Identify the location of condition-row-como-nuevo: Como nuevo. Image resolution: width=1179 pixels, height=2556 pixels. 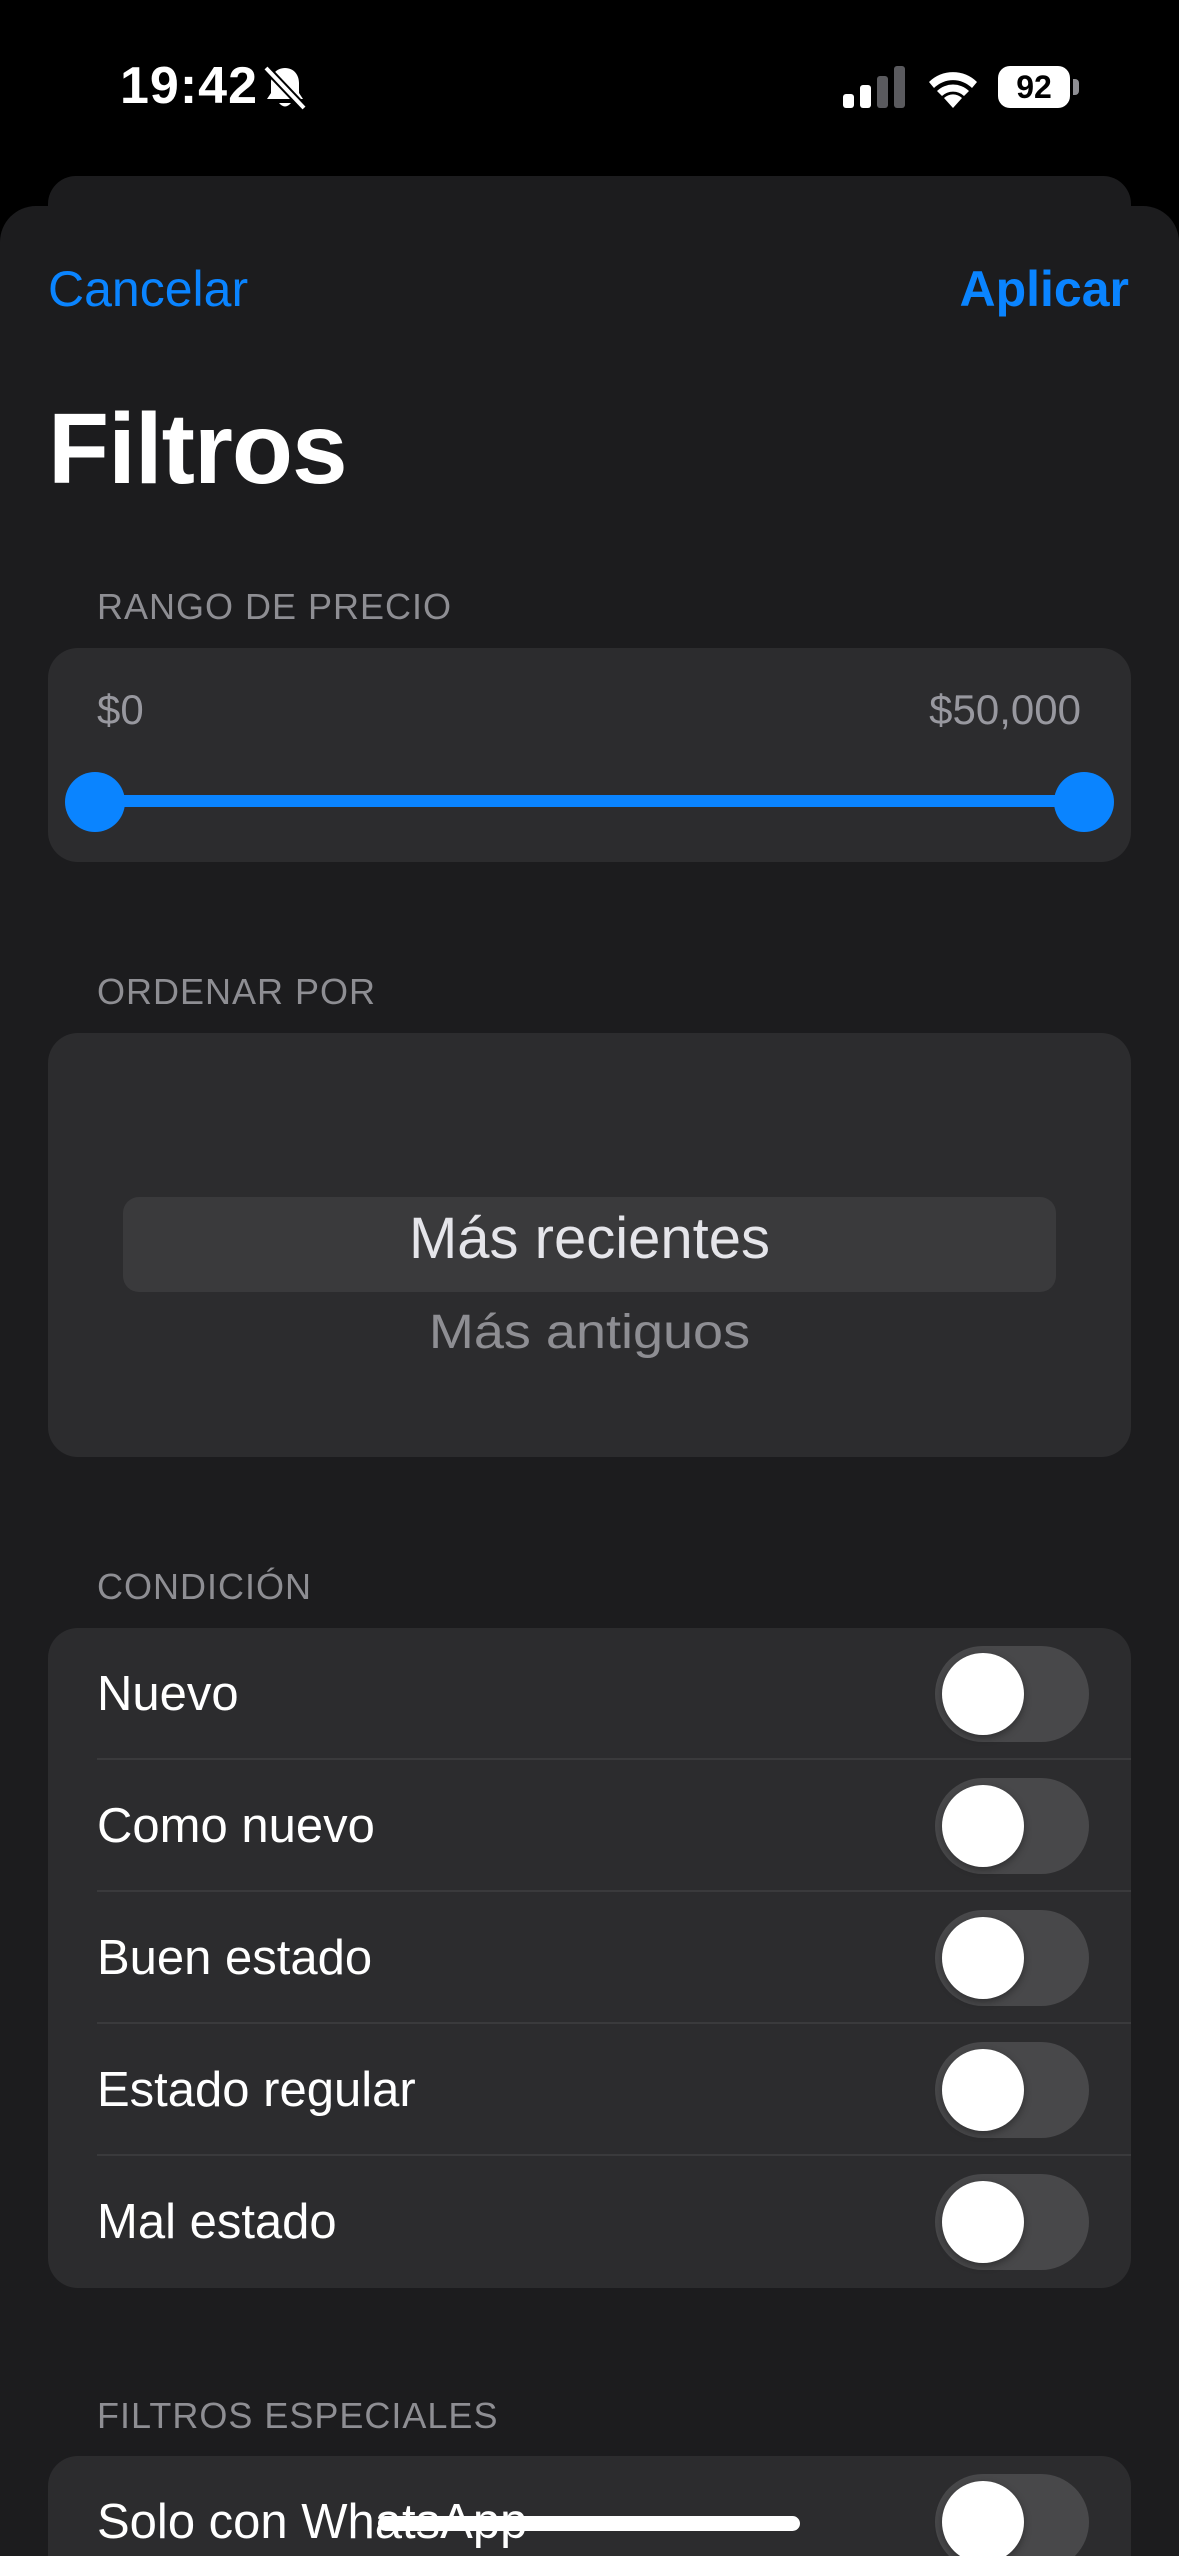
(589, 1826).